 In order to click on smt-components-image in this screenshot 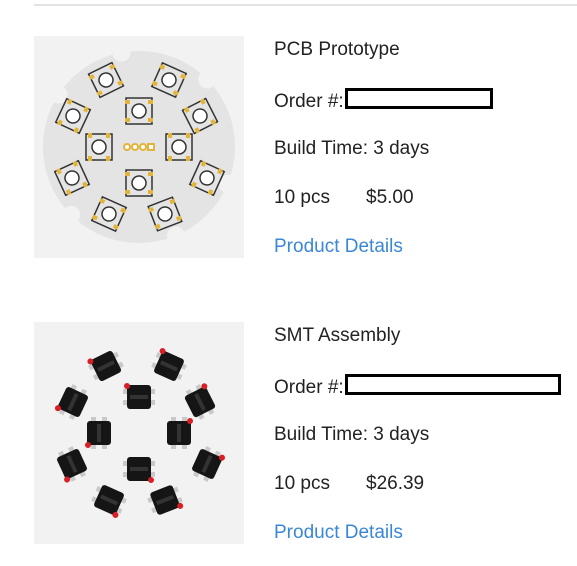, I will do `click(139, 433)`.